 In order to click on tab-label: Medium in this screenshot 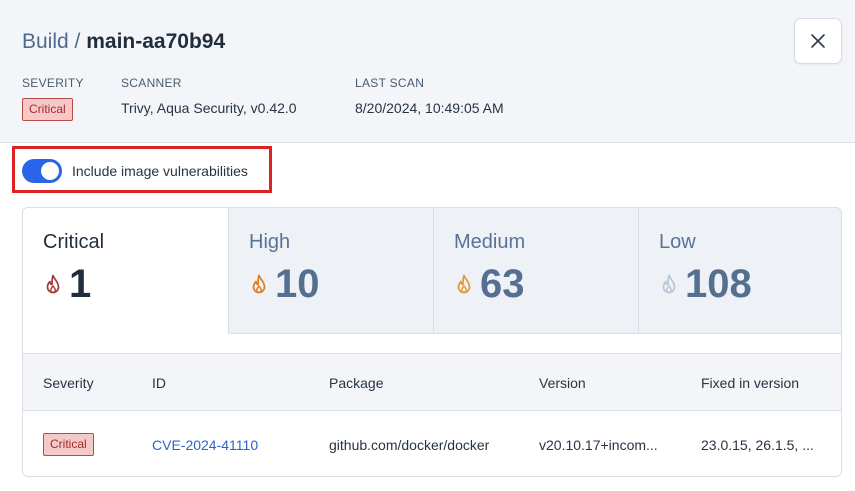, I will do `click(490, 242)`.